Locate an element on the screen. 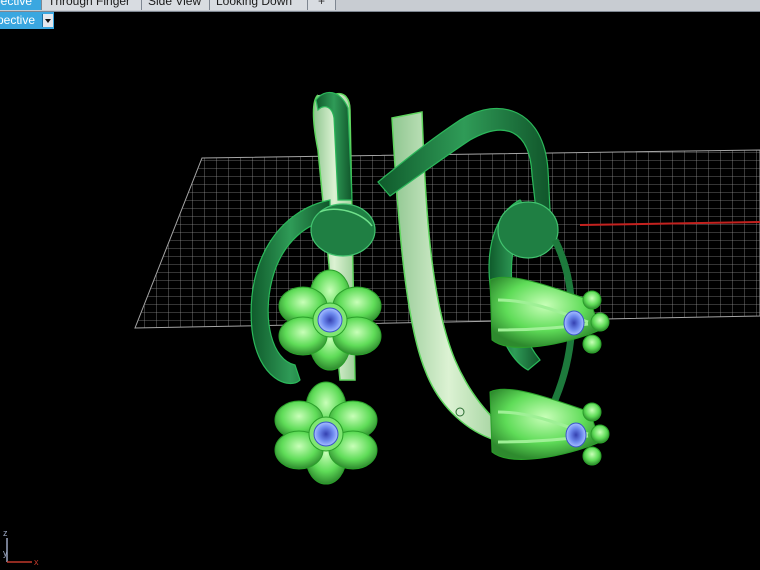 This screenshot has height=570, width=760. tab-side-view: Side View is located at coordinates (176, 5).